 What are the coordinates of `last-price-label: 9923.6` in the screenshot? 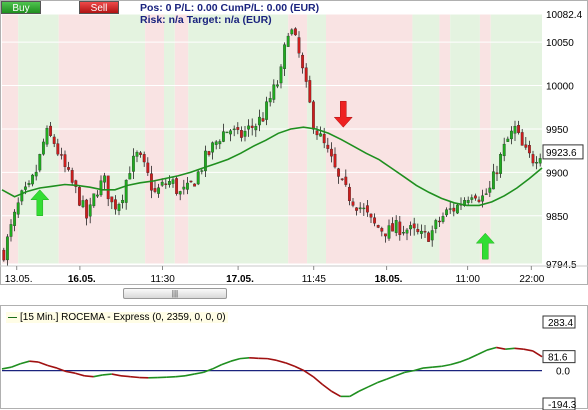 It's located at (561, 153).